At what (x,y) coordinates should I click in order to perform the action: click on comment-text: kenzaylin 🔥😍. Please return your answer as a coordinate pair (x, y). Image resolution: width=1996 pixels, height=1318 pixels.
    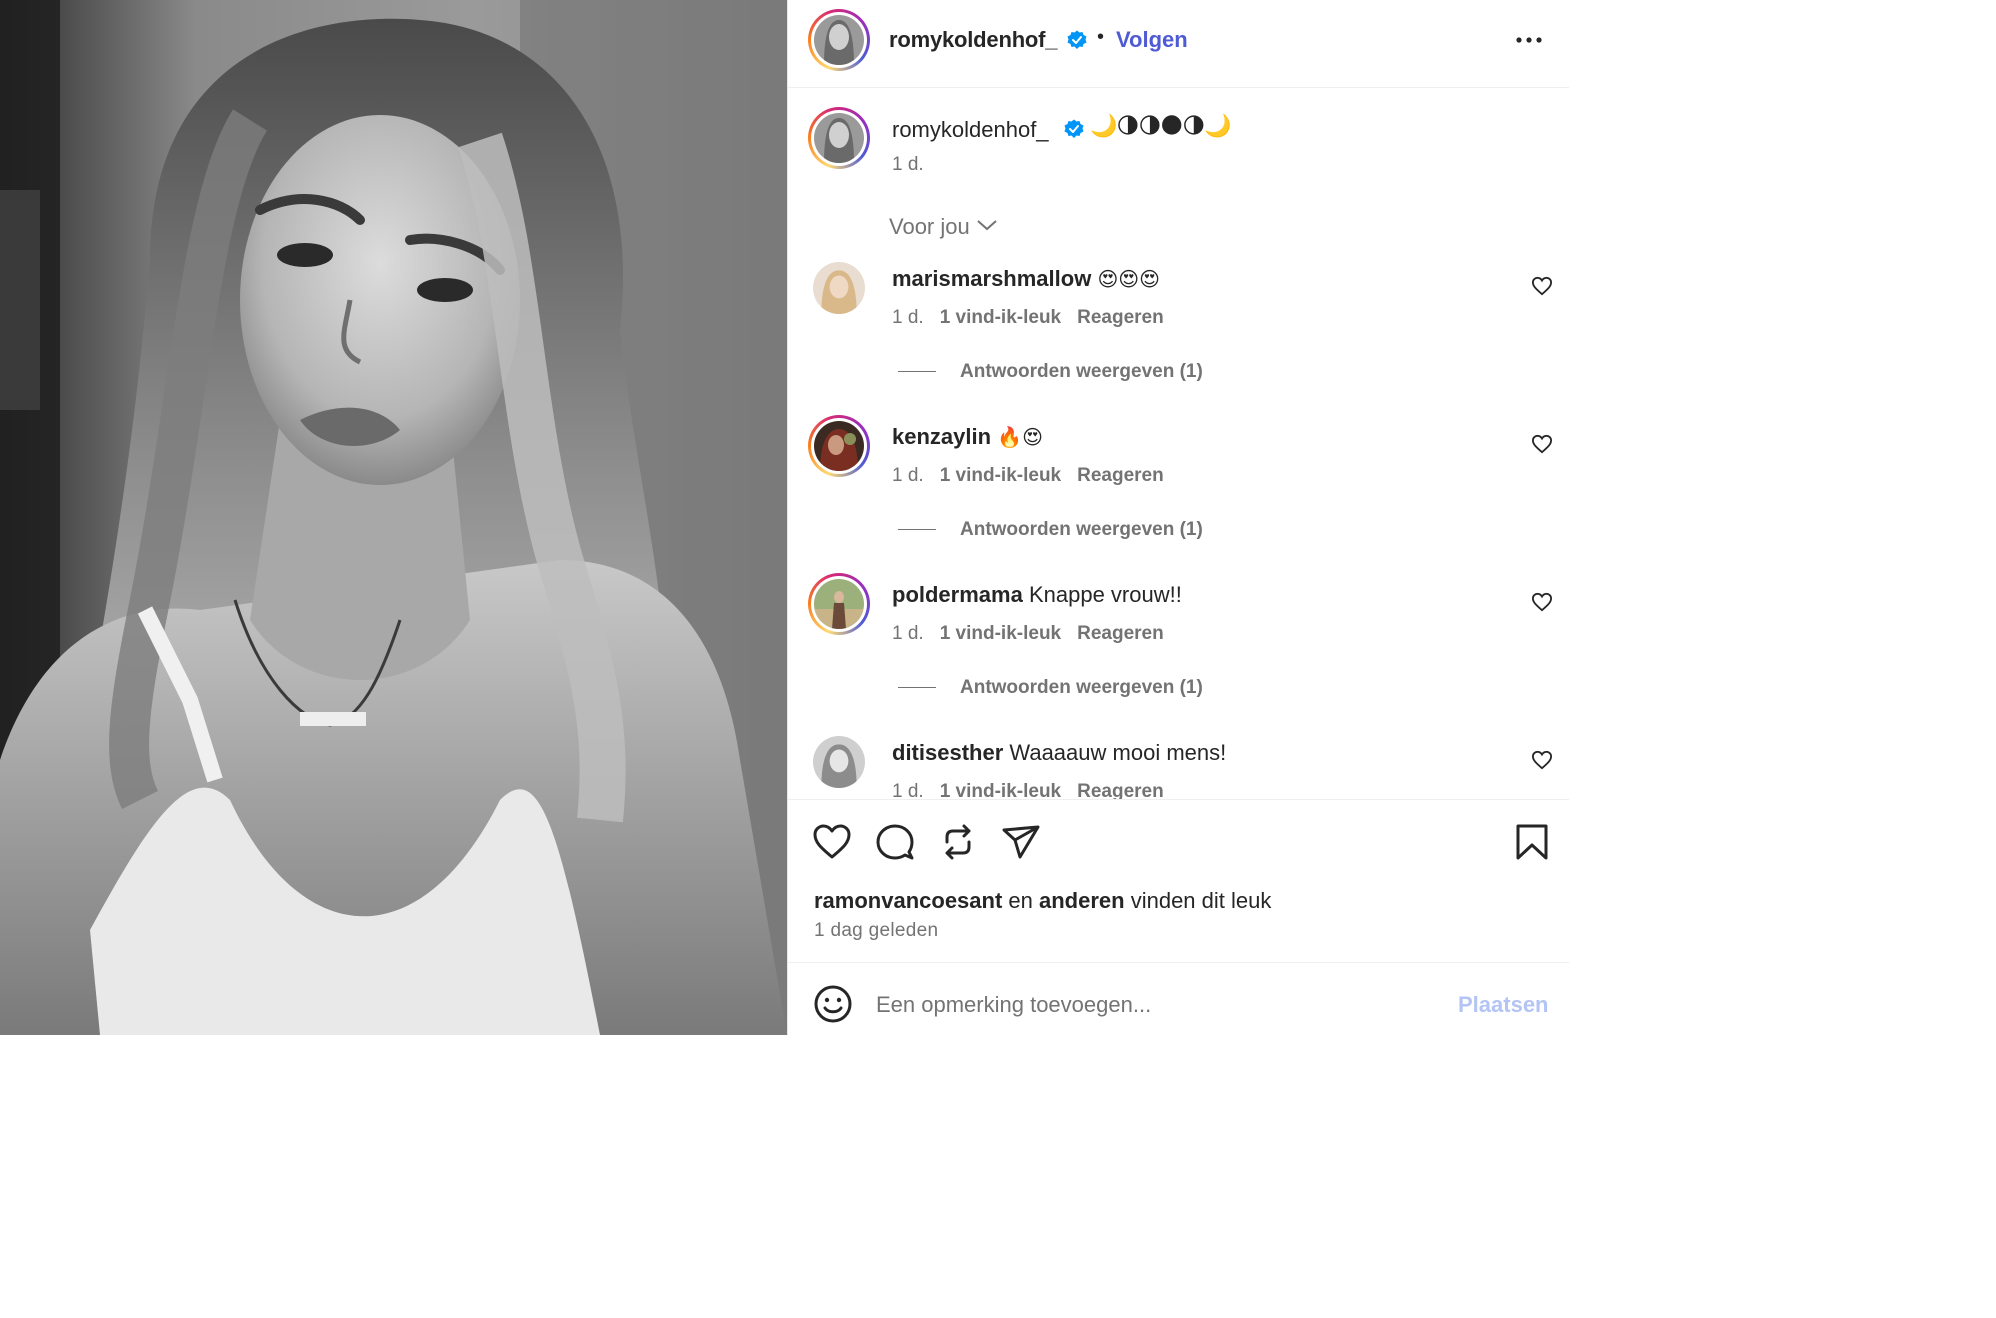
    Looking at the image, I should click on (967, 437).